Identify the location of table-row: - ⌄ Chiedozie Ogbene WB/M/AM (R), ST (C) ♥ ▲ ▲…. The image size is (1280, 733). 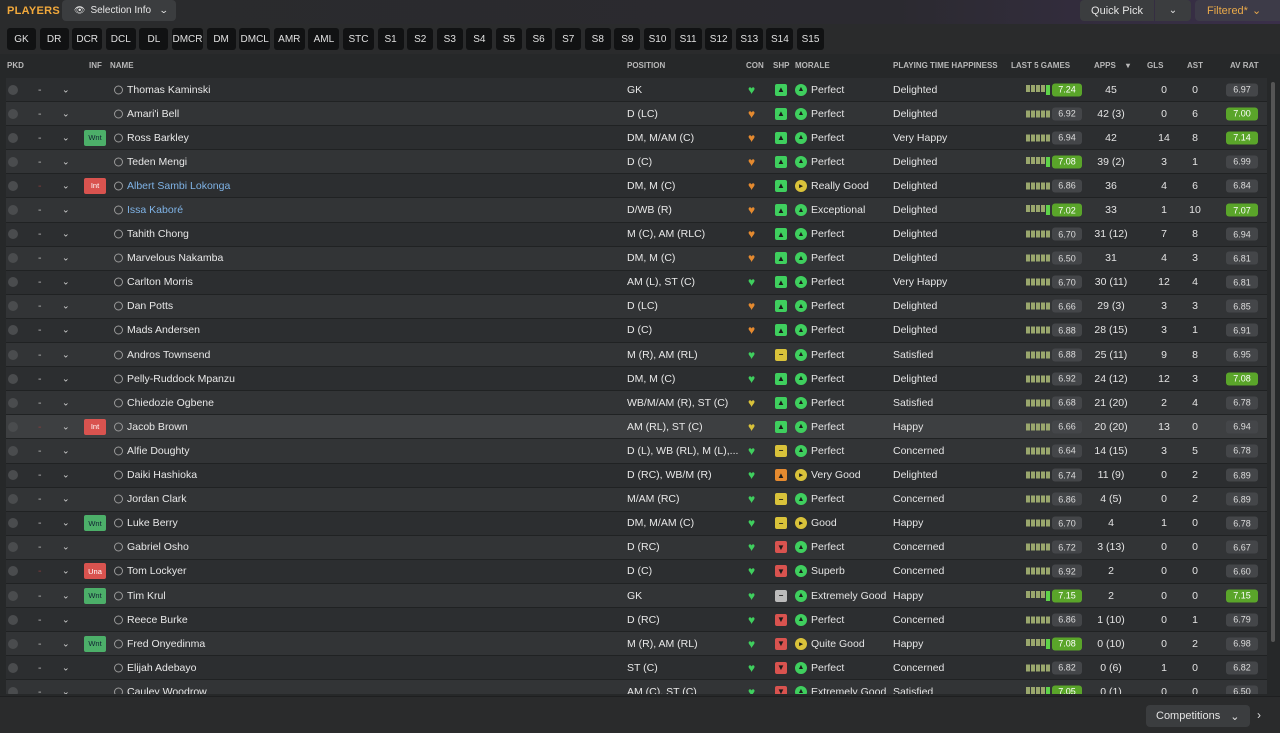
(636, 403).